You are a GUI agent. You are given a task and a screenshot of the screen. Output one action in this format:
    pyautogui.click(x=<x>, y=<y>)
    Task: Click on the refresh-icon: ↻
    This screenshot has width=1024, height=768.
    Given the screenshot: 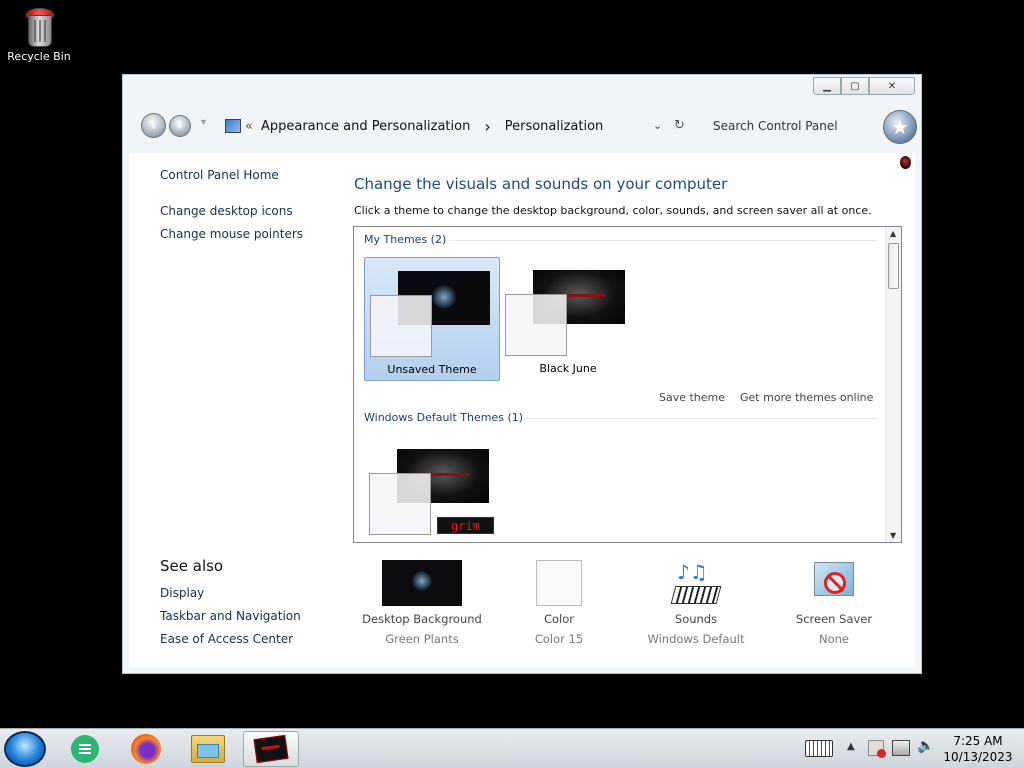 What is the action you would take?
    pyautogui.click(x=679, y=125)
    